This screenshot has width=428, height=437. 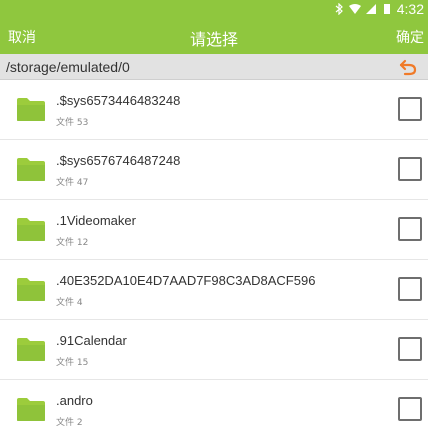 What do you see at coordinates (408, 67) in the screenshot?
I see `back-arrow-icon` at bounding box center [408, 67].